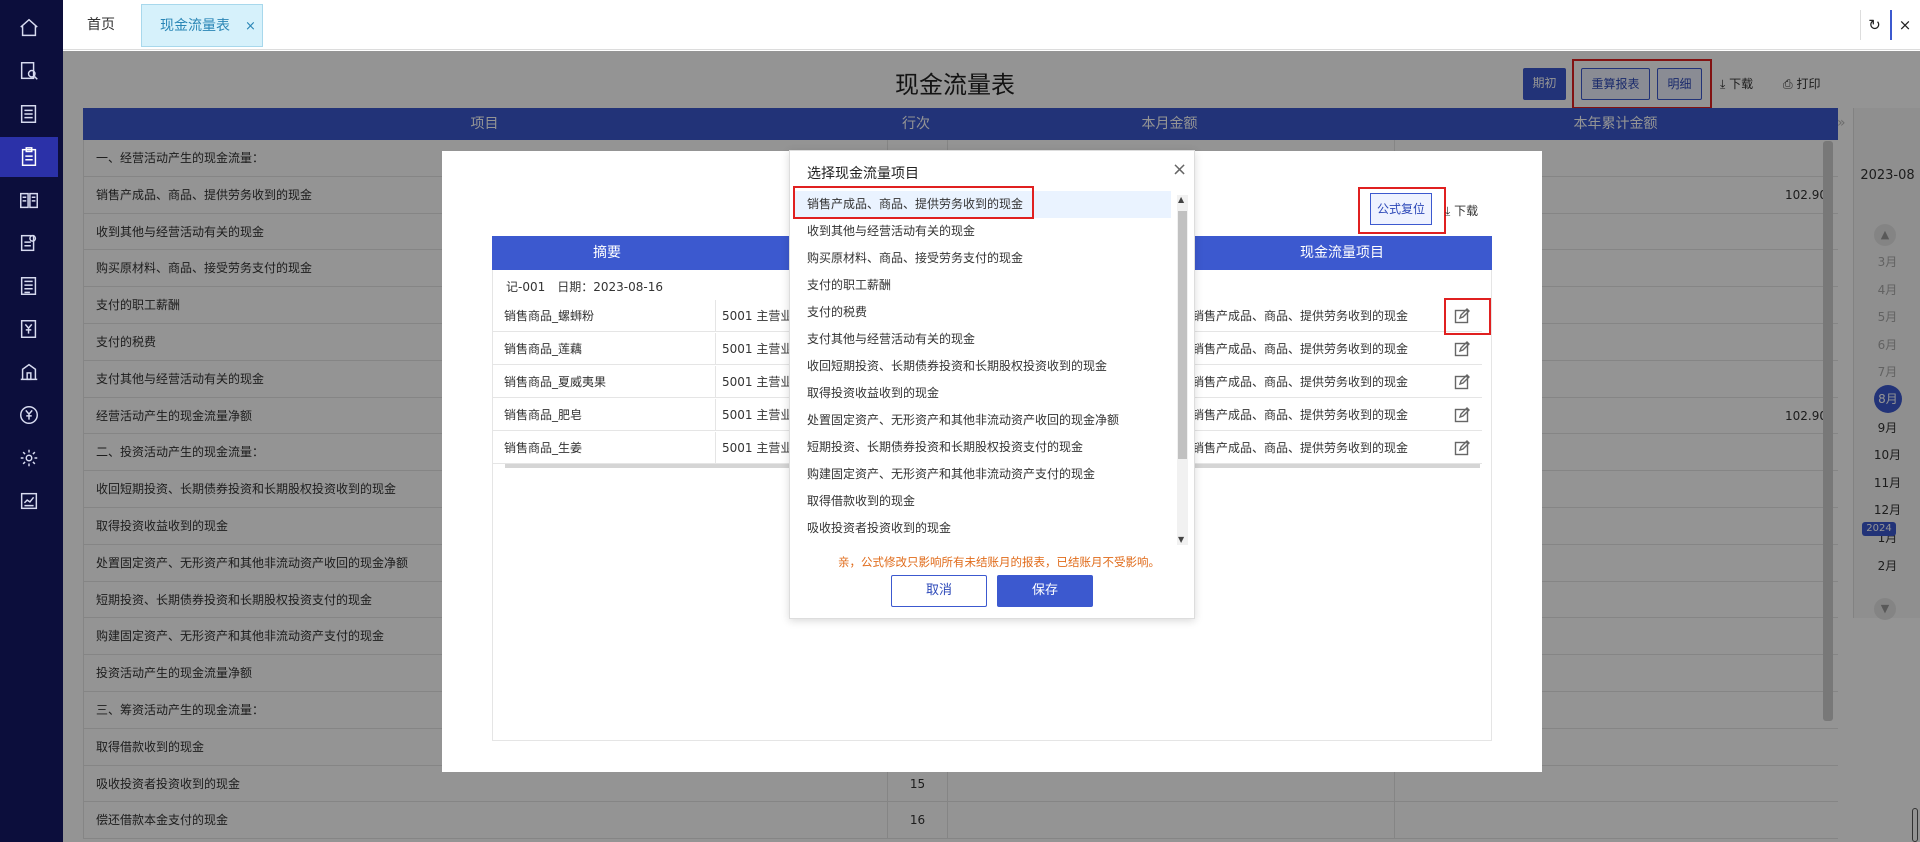 This screenshot has width=1920, height=842. Describe the element at coordinates (983, 474) in the screenshot. I see `cash-item-option: 购建固定资产、无形资产和其他非流动资产支付的现金` at that location.